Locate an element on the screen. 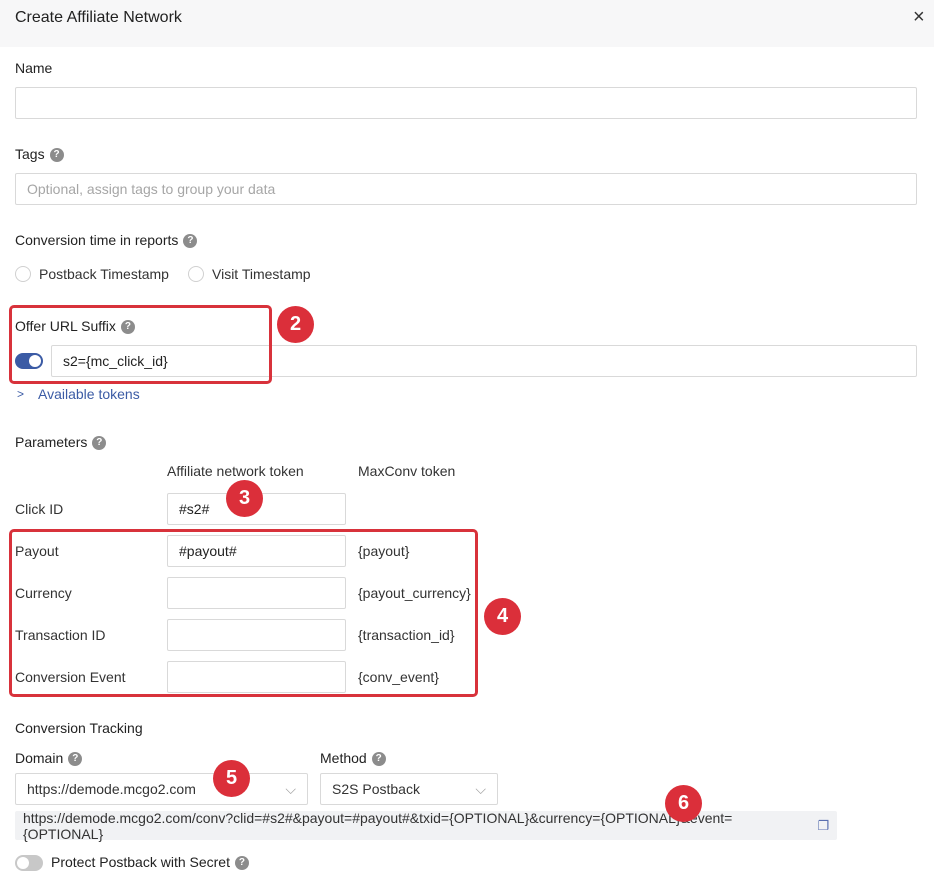  domain-label: Domain? is located at coordinates (49, 758).